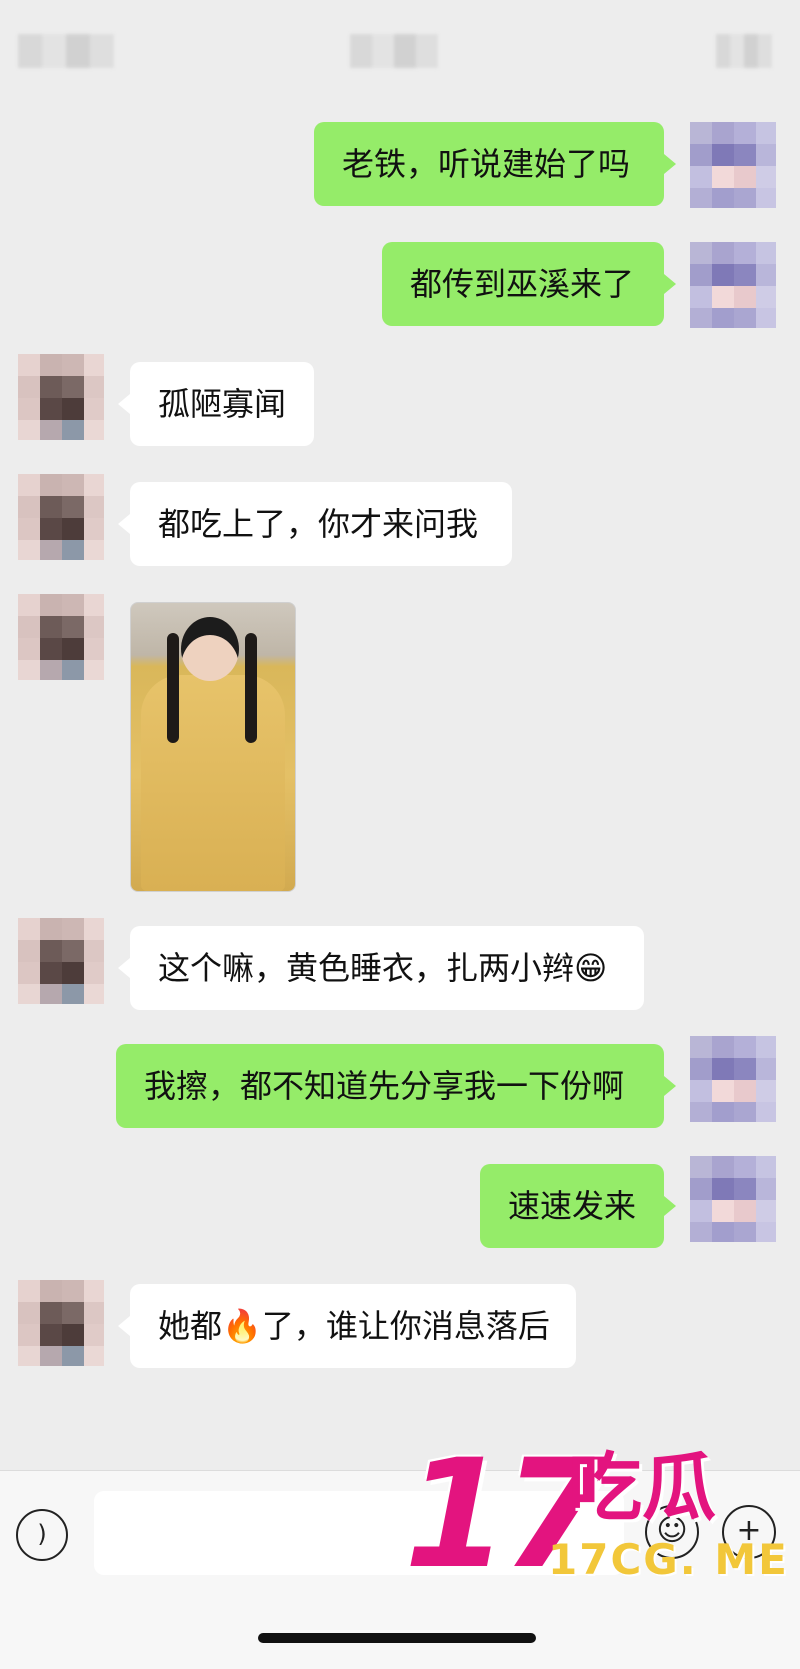 The height and width of the screenshot is (1669, 800). What do you see at coordinates (744, 51) in the screenshot?
I see `more-options-button` at bounding box center [744, 51].